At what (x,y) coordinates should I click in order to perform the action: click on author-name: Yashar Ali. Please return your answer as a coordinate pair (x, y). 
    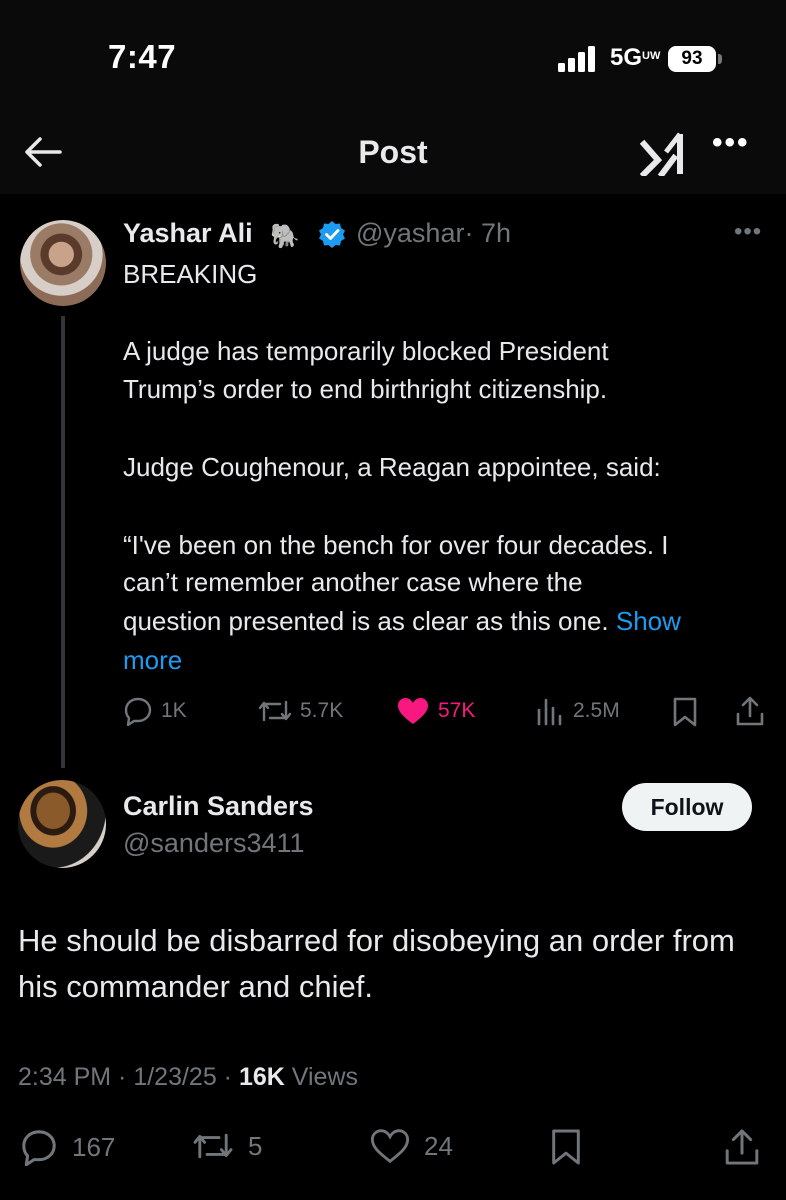
    Looking at the image, I should click on (188, 233).